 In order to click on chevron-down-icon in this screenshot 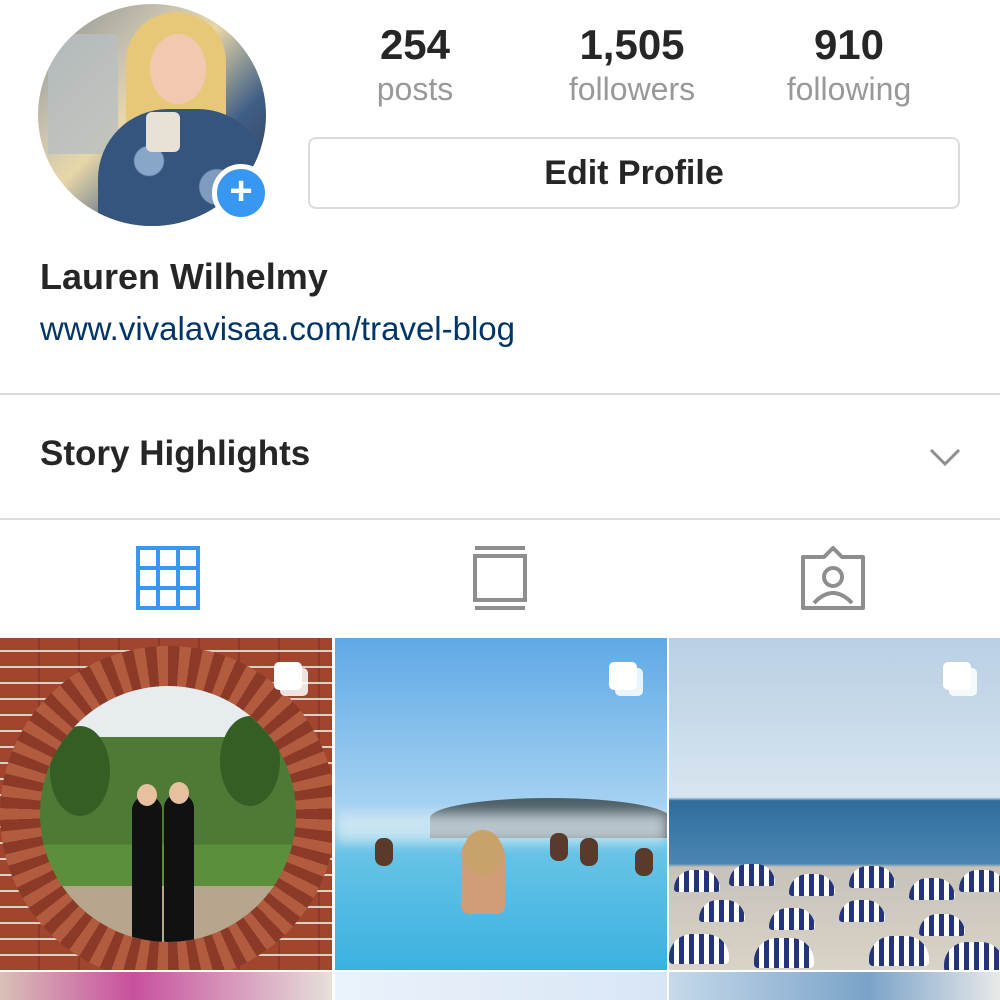, I will do `click(945, 457)`.